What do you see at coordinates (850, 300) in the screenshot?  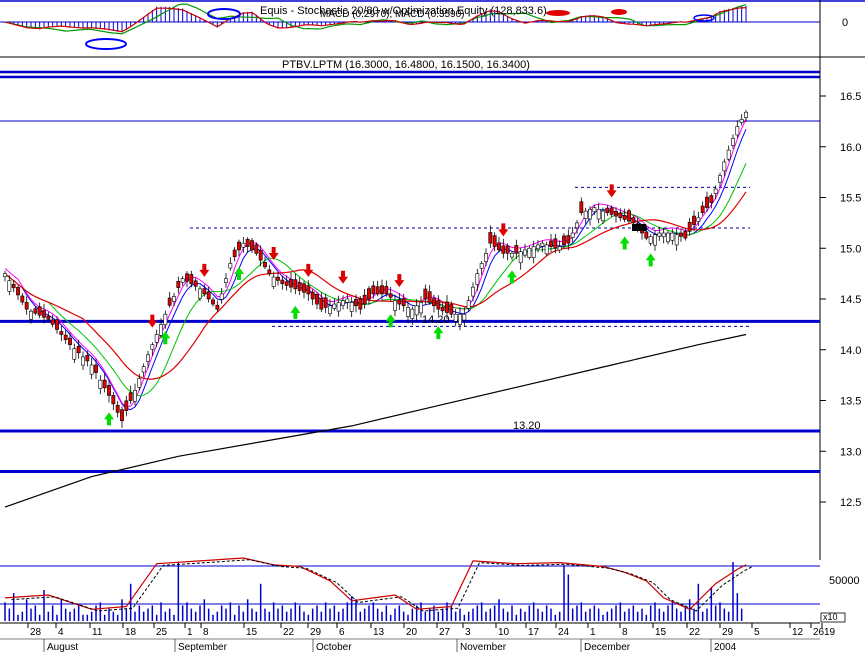 I see `y-tick-label: 14.5` at bounding box center [850, 300].